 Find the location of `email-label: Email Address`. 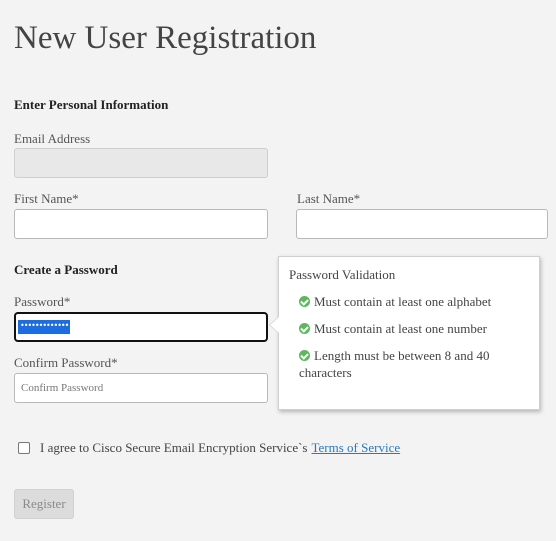

email-label: Email Address is located at coordinates (52, 138).